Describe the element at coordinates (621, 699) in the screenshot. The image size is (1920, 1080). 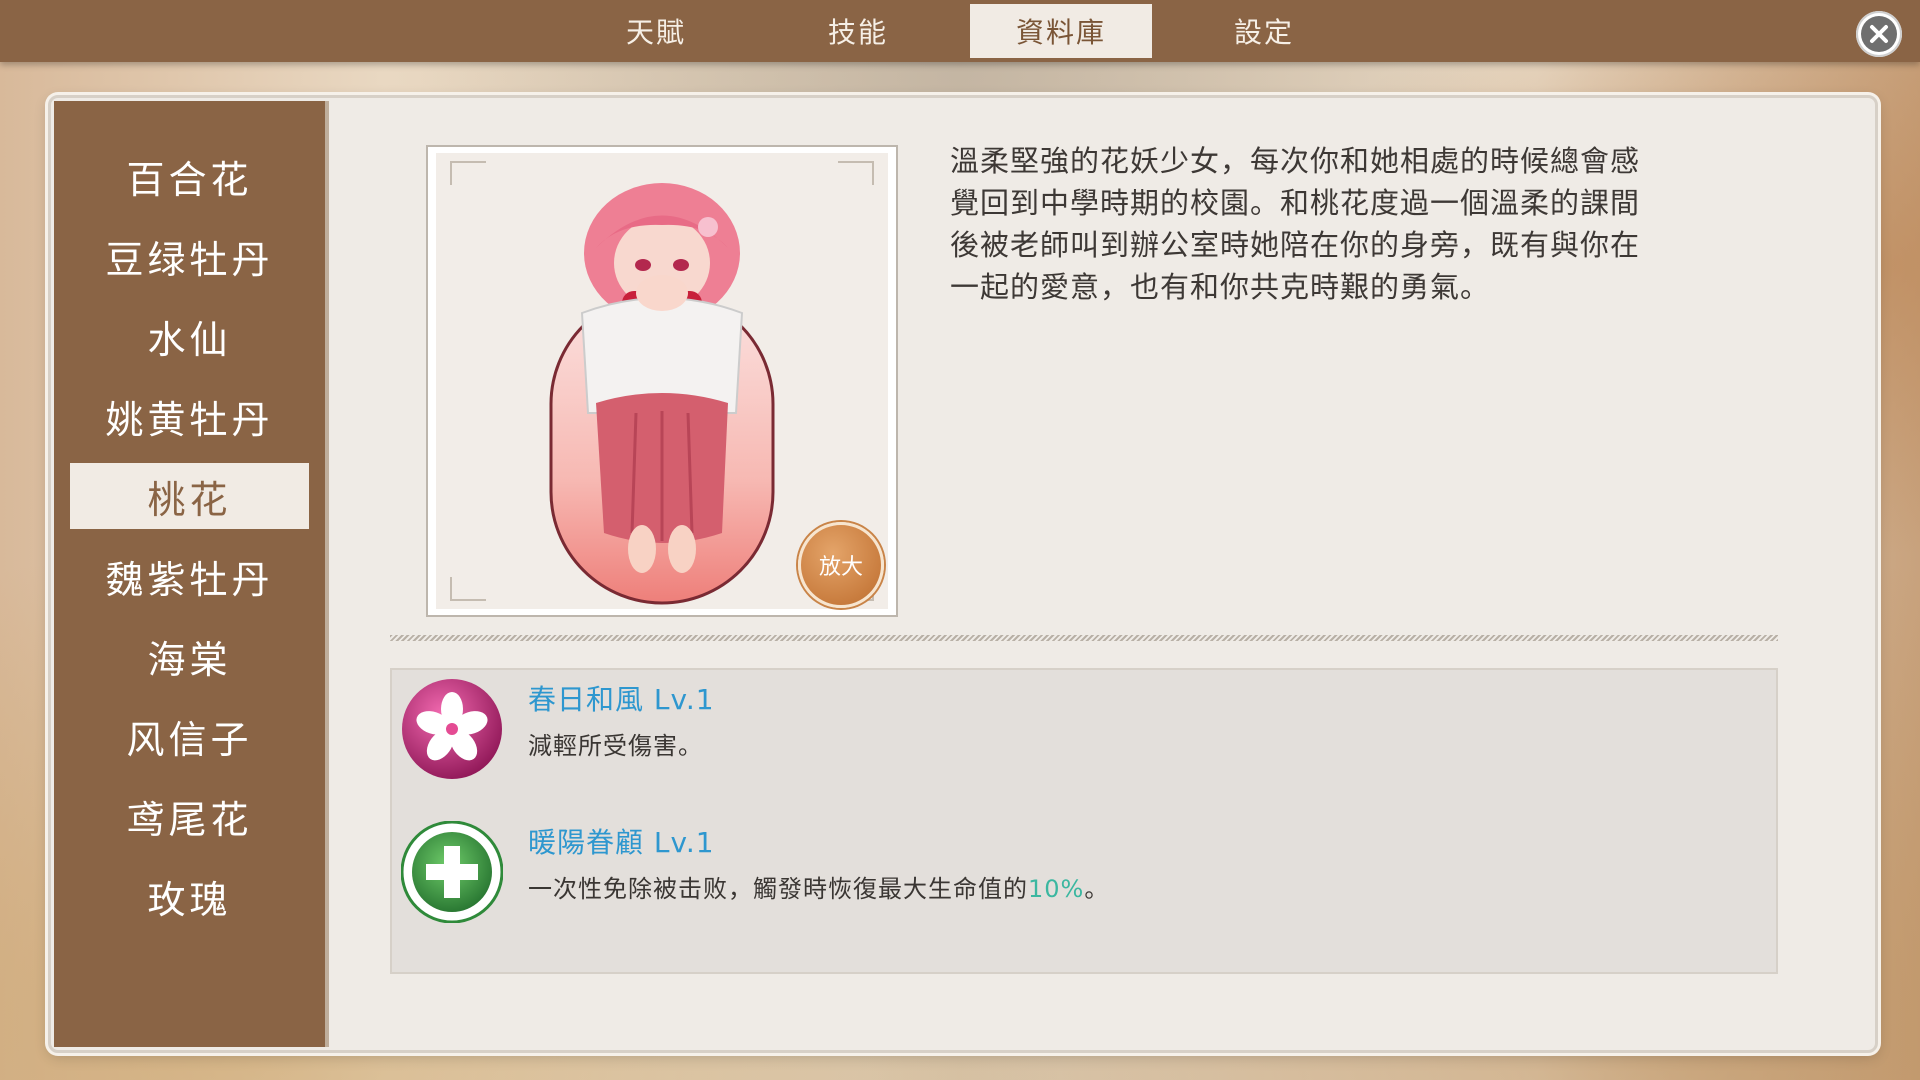
I see `skill-name: 春日和風 Lv.1` at that location.